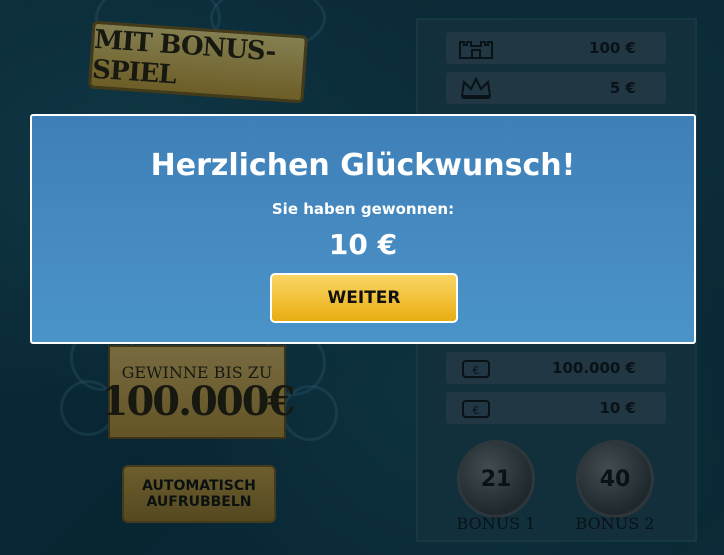 This screenshot has height=555, width=724. I want to click on continue-button-label: WEITER, so click(364, 298).